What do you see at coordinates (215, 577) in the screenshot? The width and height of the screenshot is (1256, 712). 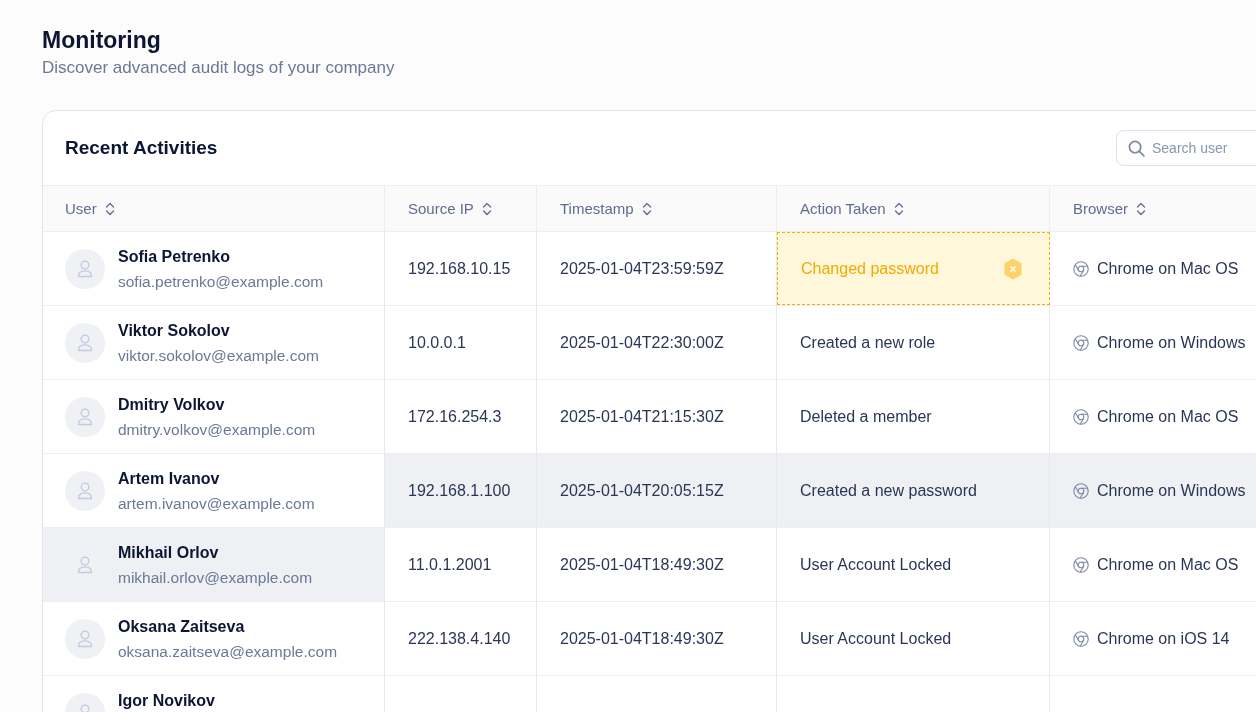 I see `user-email: mikhail.orlov@example.com` at bounding box center [215, 577].